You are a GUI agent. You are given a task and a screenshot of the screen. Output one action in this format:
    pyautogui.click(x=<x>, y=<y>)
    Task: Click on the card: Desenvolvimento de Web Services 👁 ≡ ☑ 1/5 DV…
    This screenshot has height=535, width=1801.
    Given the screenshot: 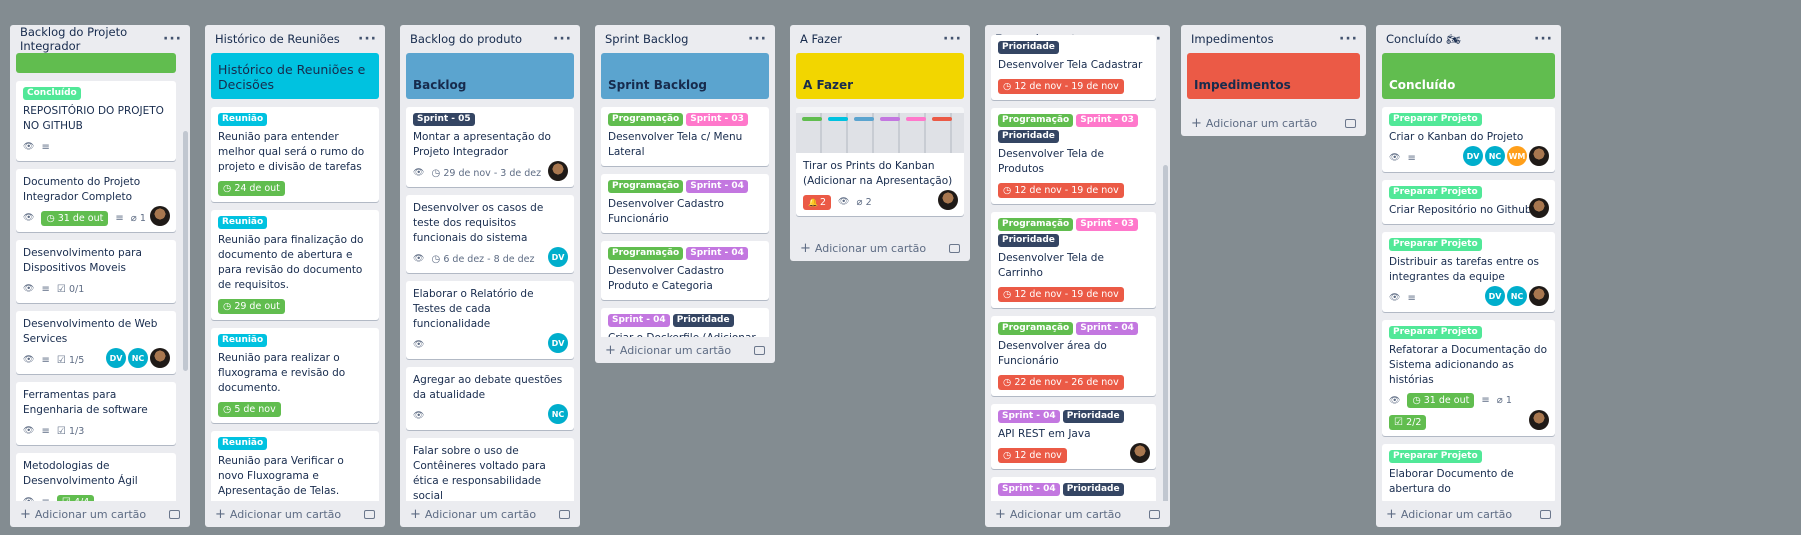 What is the action you would take?
    pyautogui.click(x=96, y=342)
    